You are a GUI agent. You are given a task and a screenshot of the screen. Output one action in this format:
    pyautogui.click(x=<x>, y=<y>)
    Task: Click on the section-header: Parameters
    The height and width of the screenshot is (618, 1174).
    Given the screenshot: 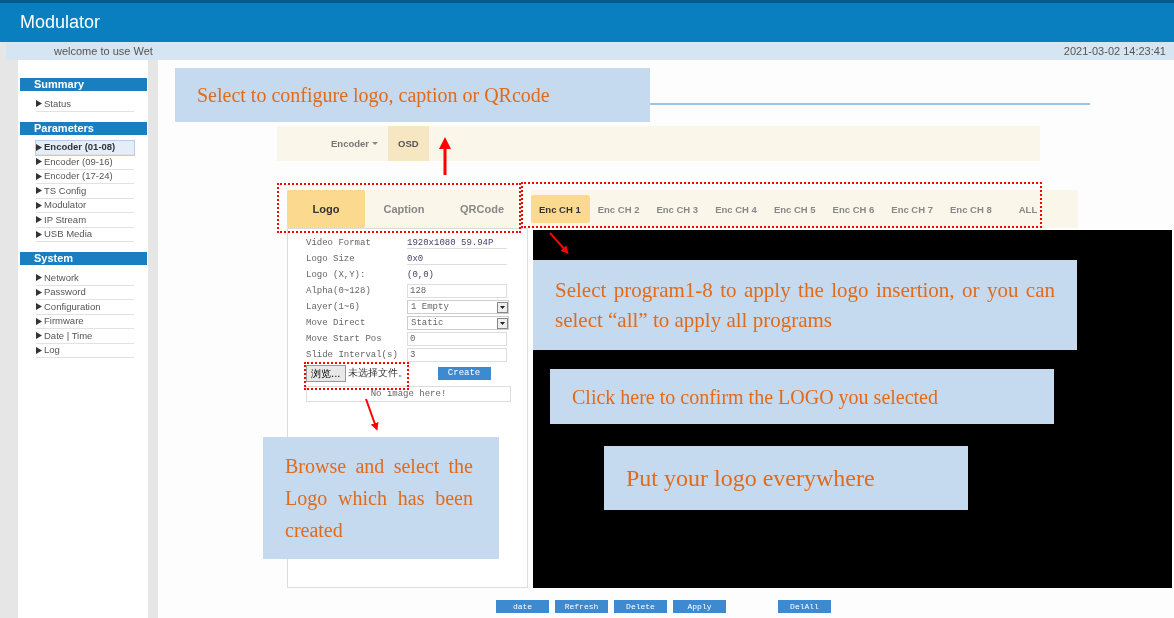 What is the action you would take?
    pyautogui.click(x=83, y=128)
    